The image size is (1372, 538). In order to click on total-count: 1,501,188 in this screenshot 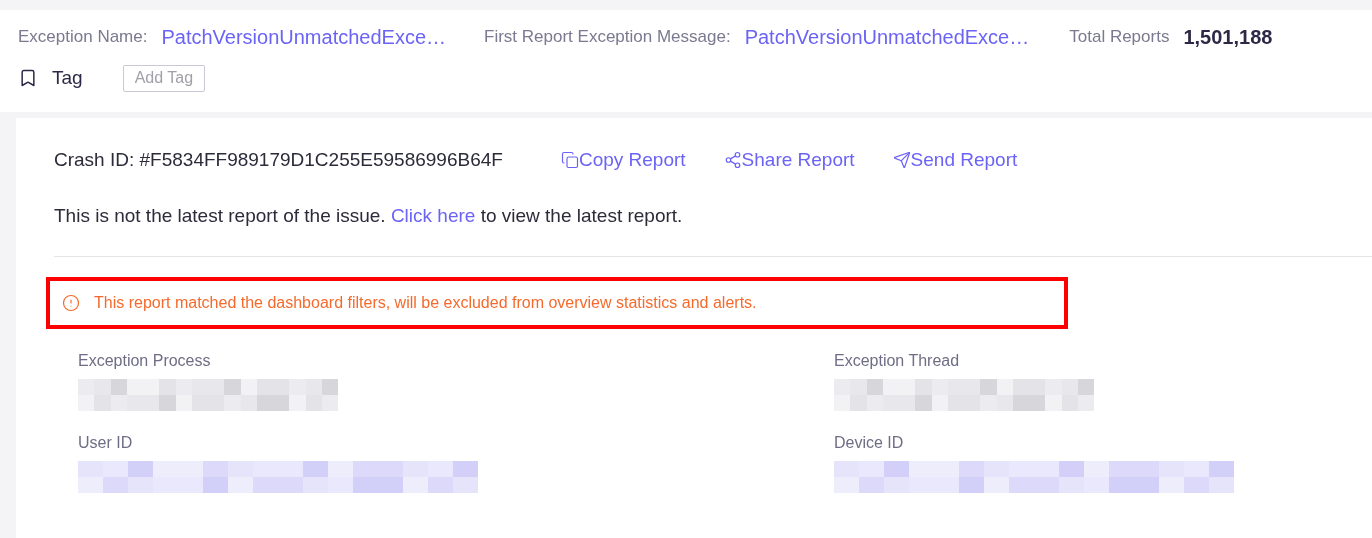, I will do `click(1228, 37)`.